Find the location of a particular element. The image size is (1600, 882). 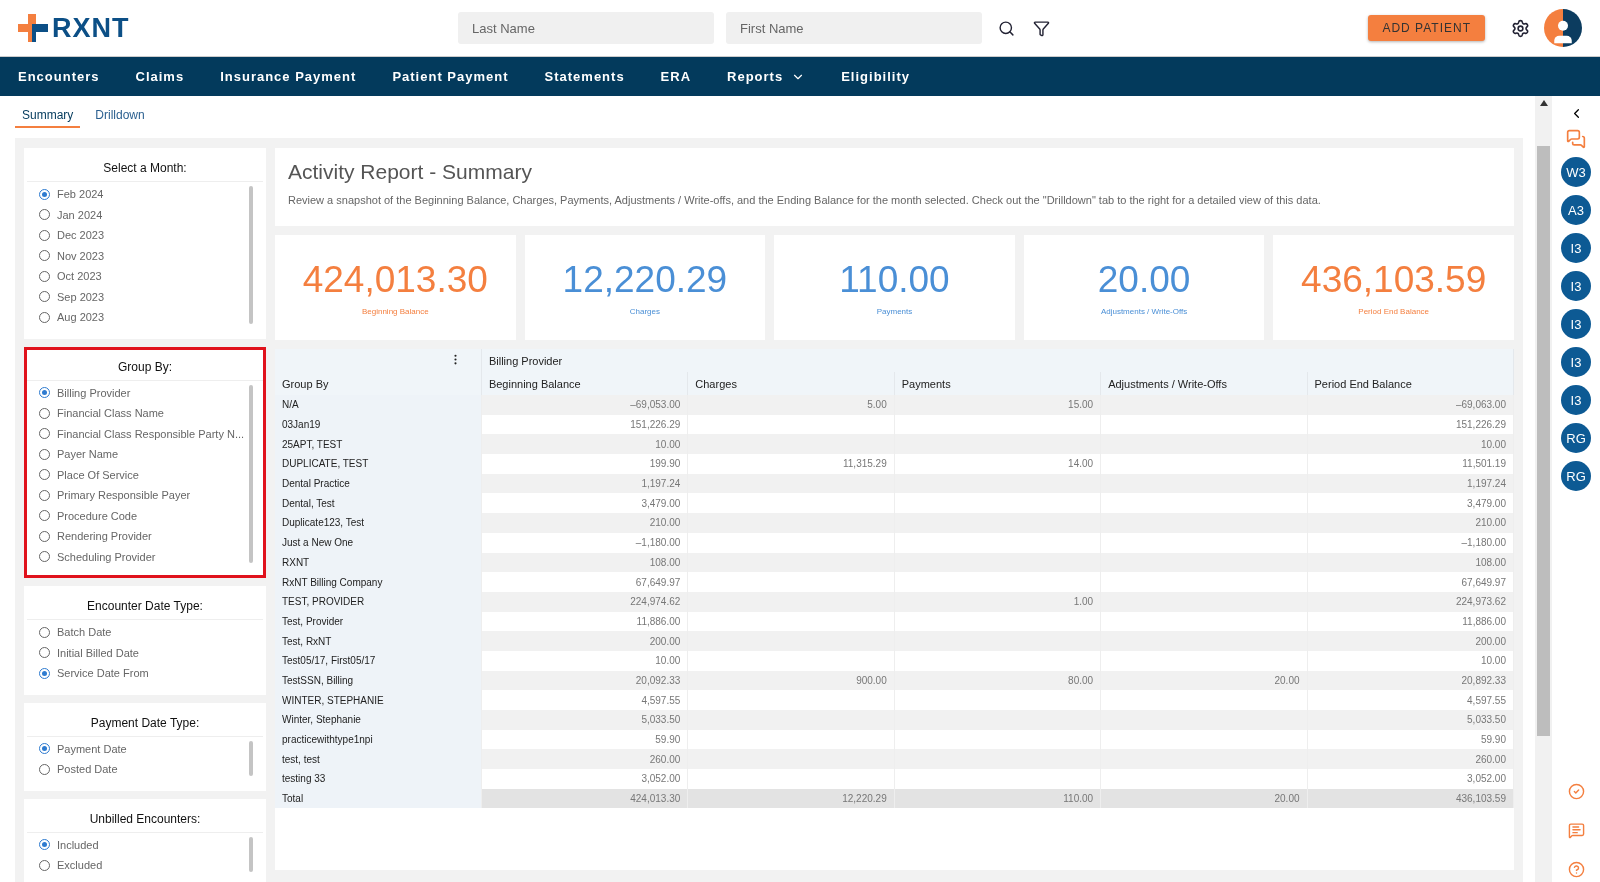

table-cell: testing 33 is located at coordinates (378, 779).